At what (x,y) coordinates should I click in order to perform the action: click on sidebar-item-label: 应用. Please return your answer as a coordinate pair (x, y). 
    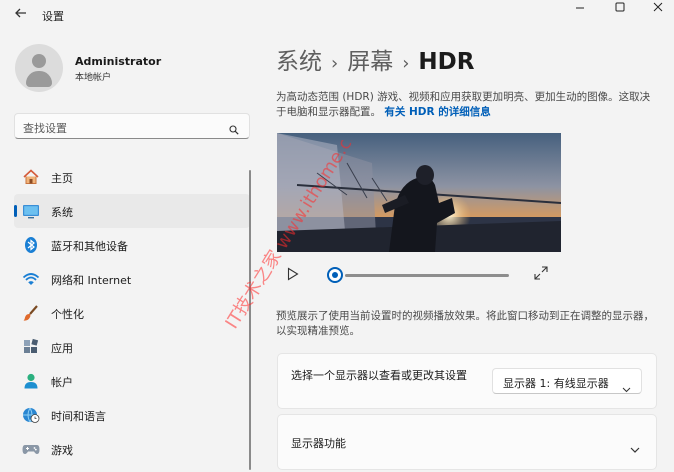
    Looking at the image, I should click on (62, 348).